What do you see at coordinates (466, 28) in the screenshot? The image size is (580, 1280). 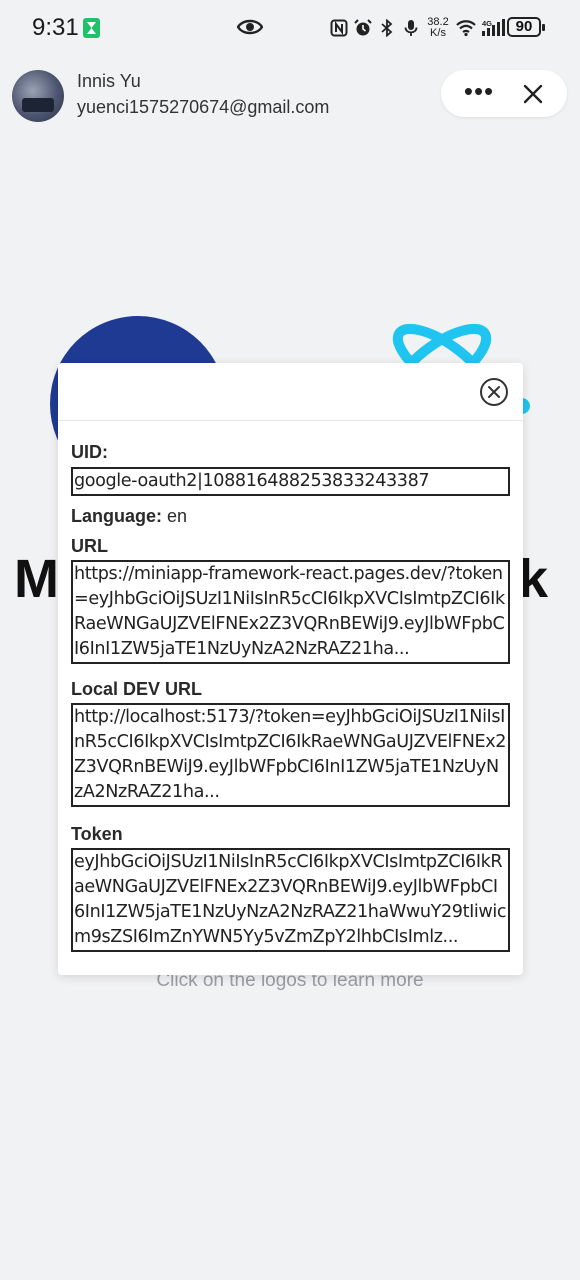 I see `wifi-icon` at bounding box center [466, 28].